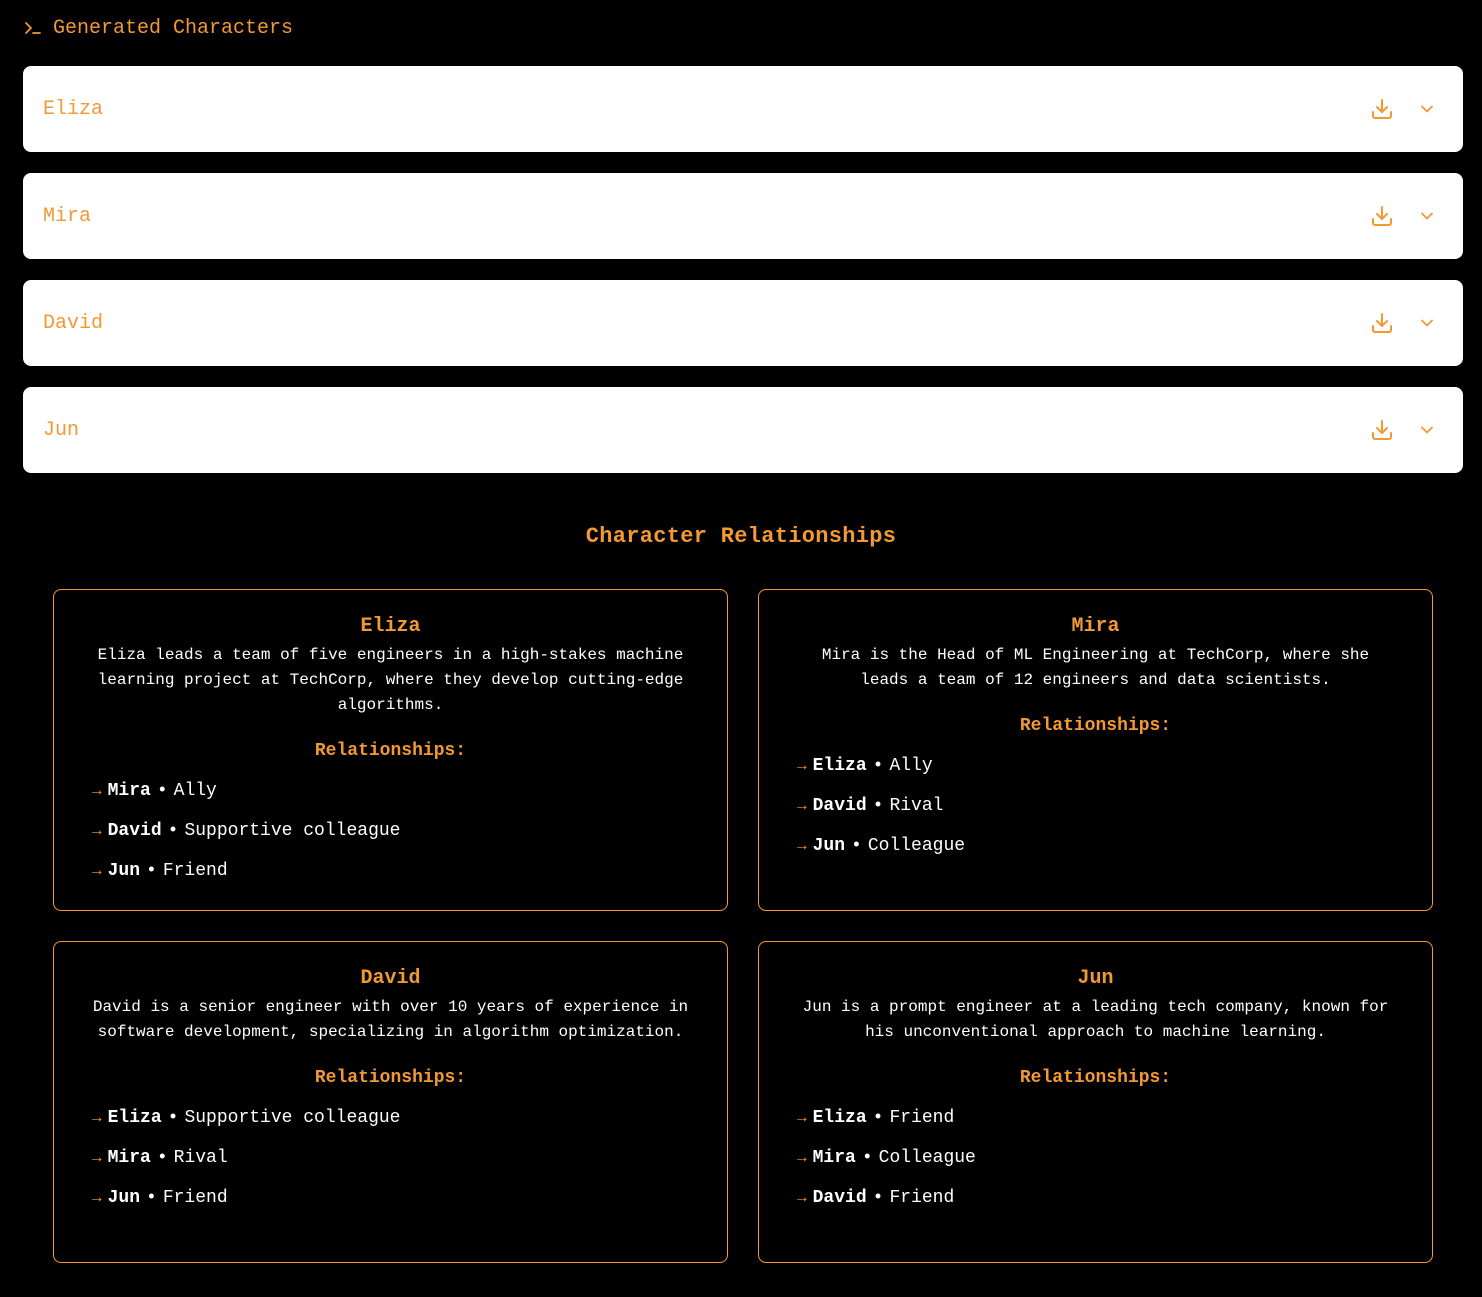  I want to click on card-character-name: Jun, so click(1095, 978).